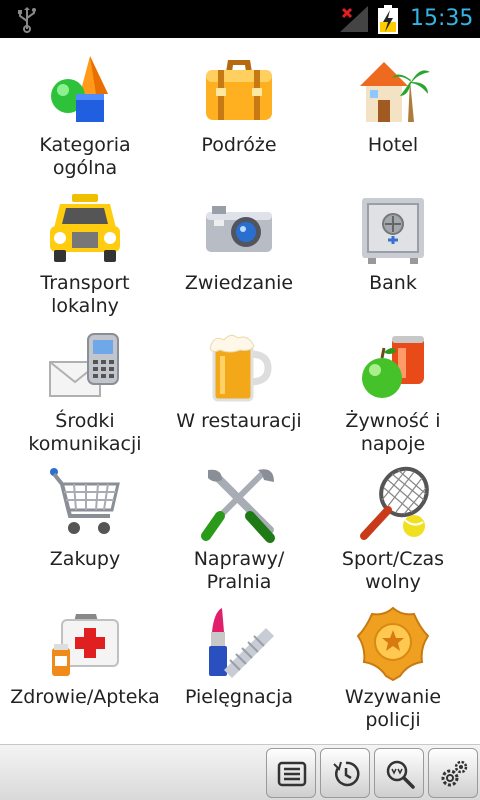  I want to click on history-button, so click(345, 773).